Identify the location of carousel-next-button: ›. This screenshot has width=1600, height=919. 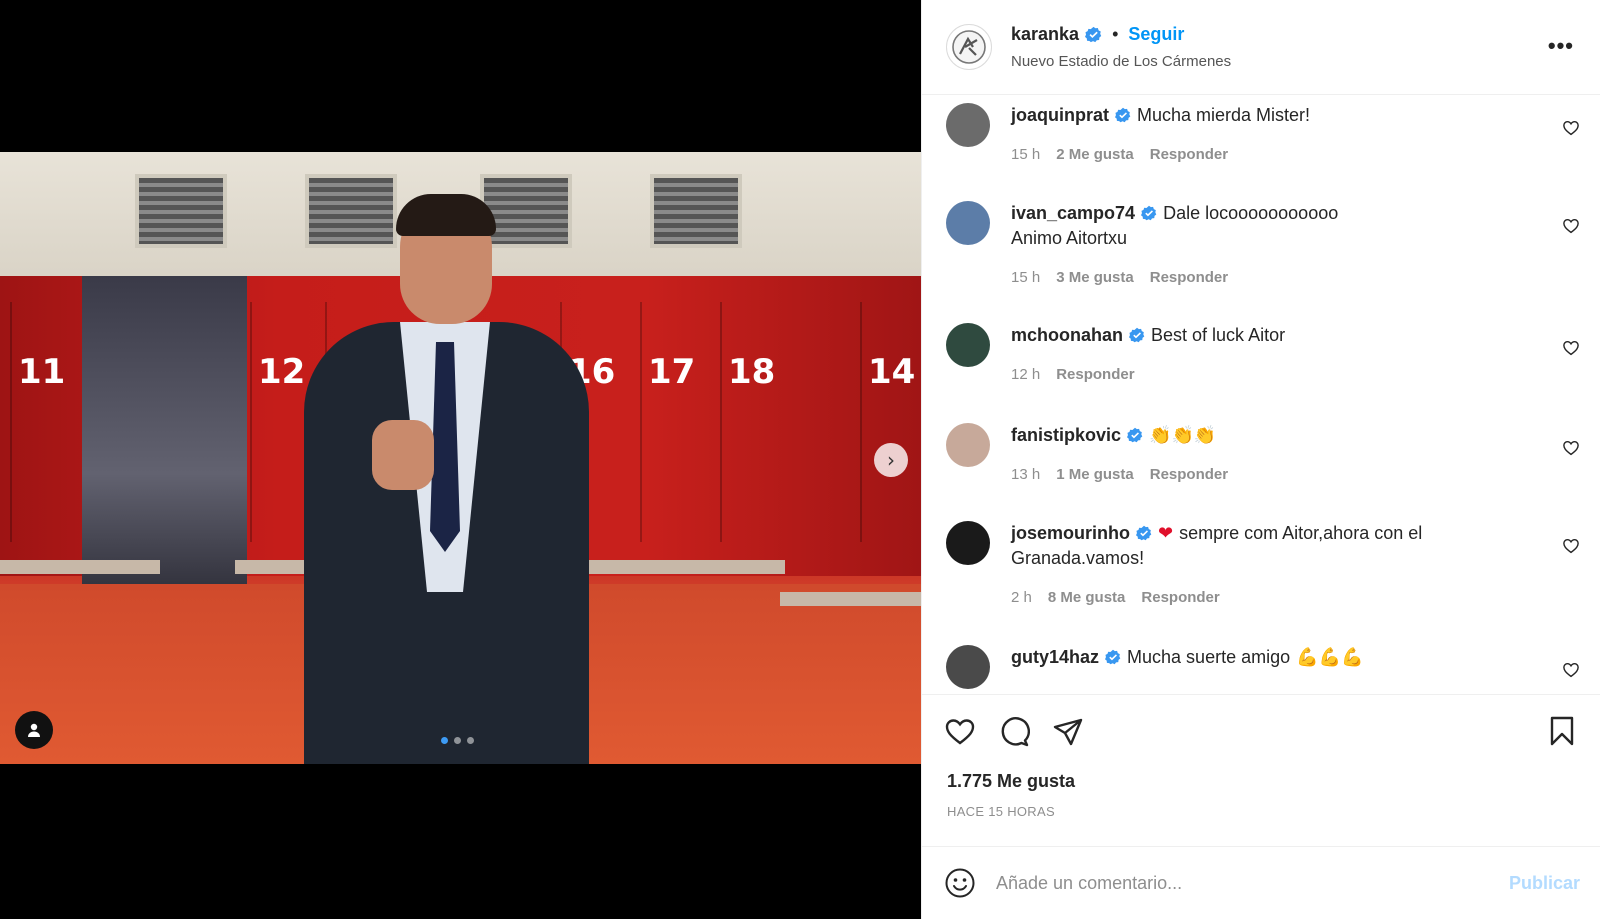
(891, 460).